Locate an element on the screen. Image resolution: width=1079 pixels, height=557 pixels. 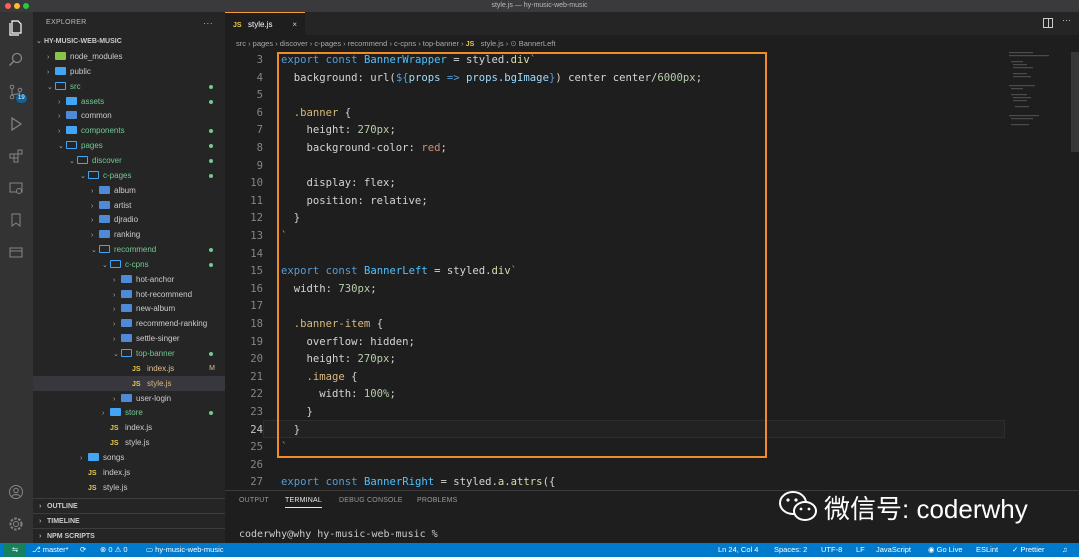
prettier-status: ✓ Prettier is located at coordinates (1028, 550).